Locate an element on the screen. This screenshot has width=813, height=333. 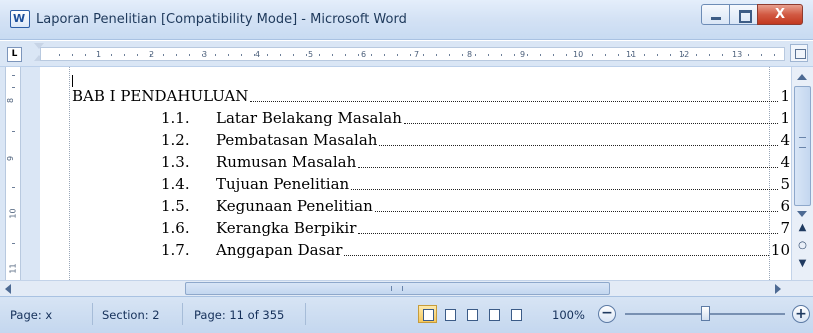
ruler-tick-label: 13 is located at coordinates (737, 54).